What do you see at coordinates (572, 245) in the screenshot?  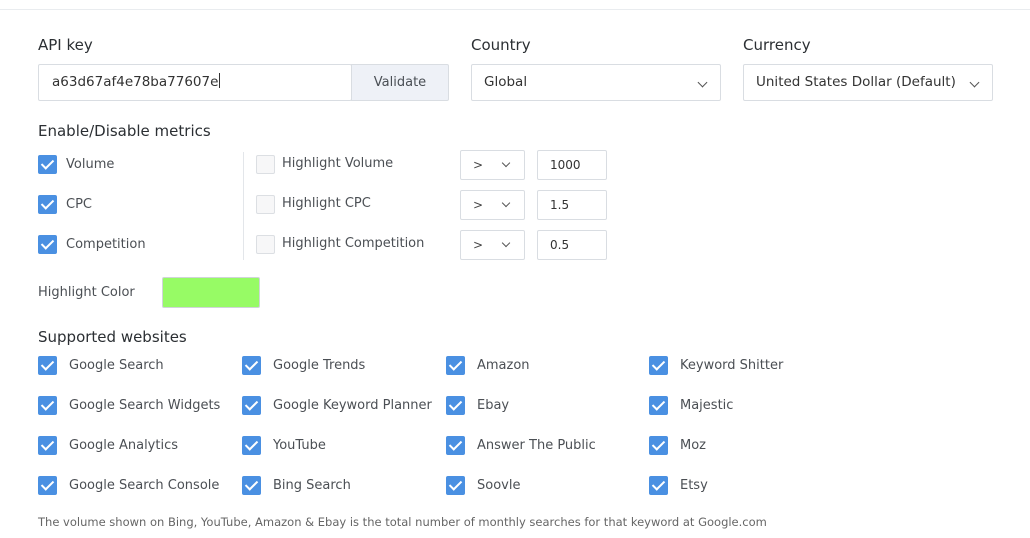 I see `threshold-input: 0.5` at bounding box center [572, 245].